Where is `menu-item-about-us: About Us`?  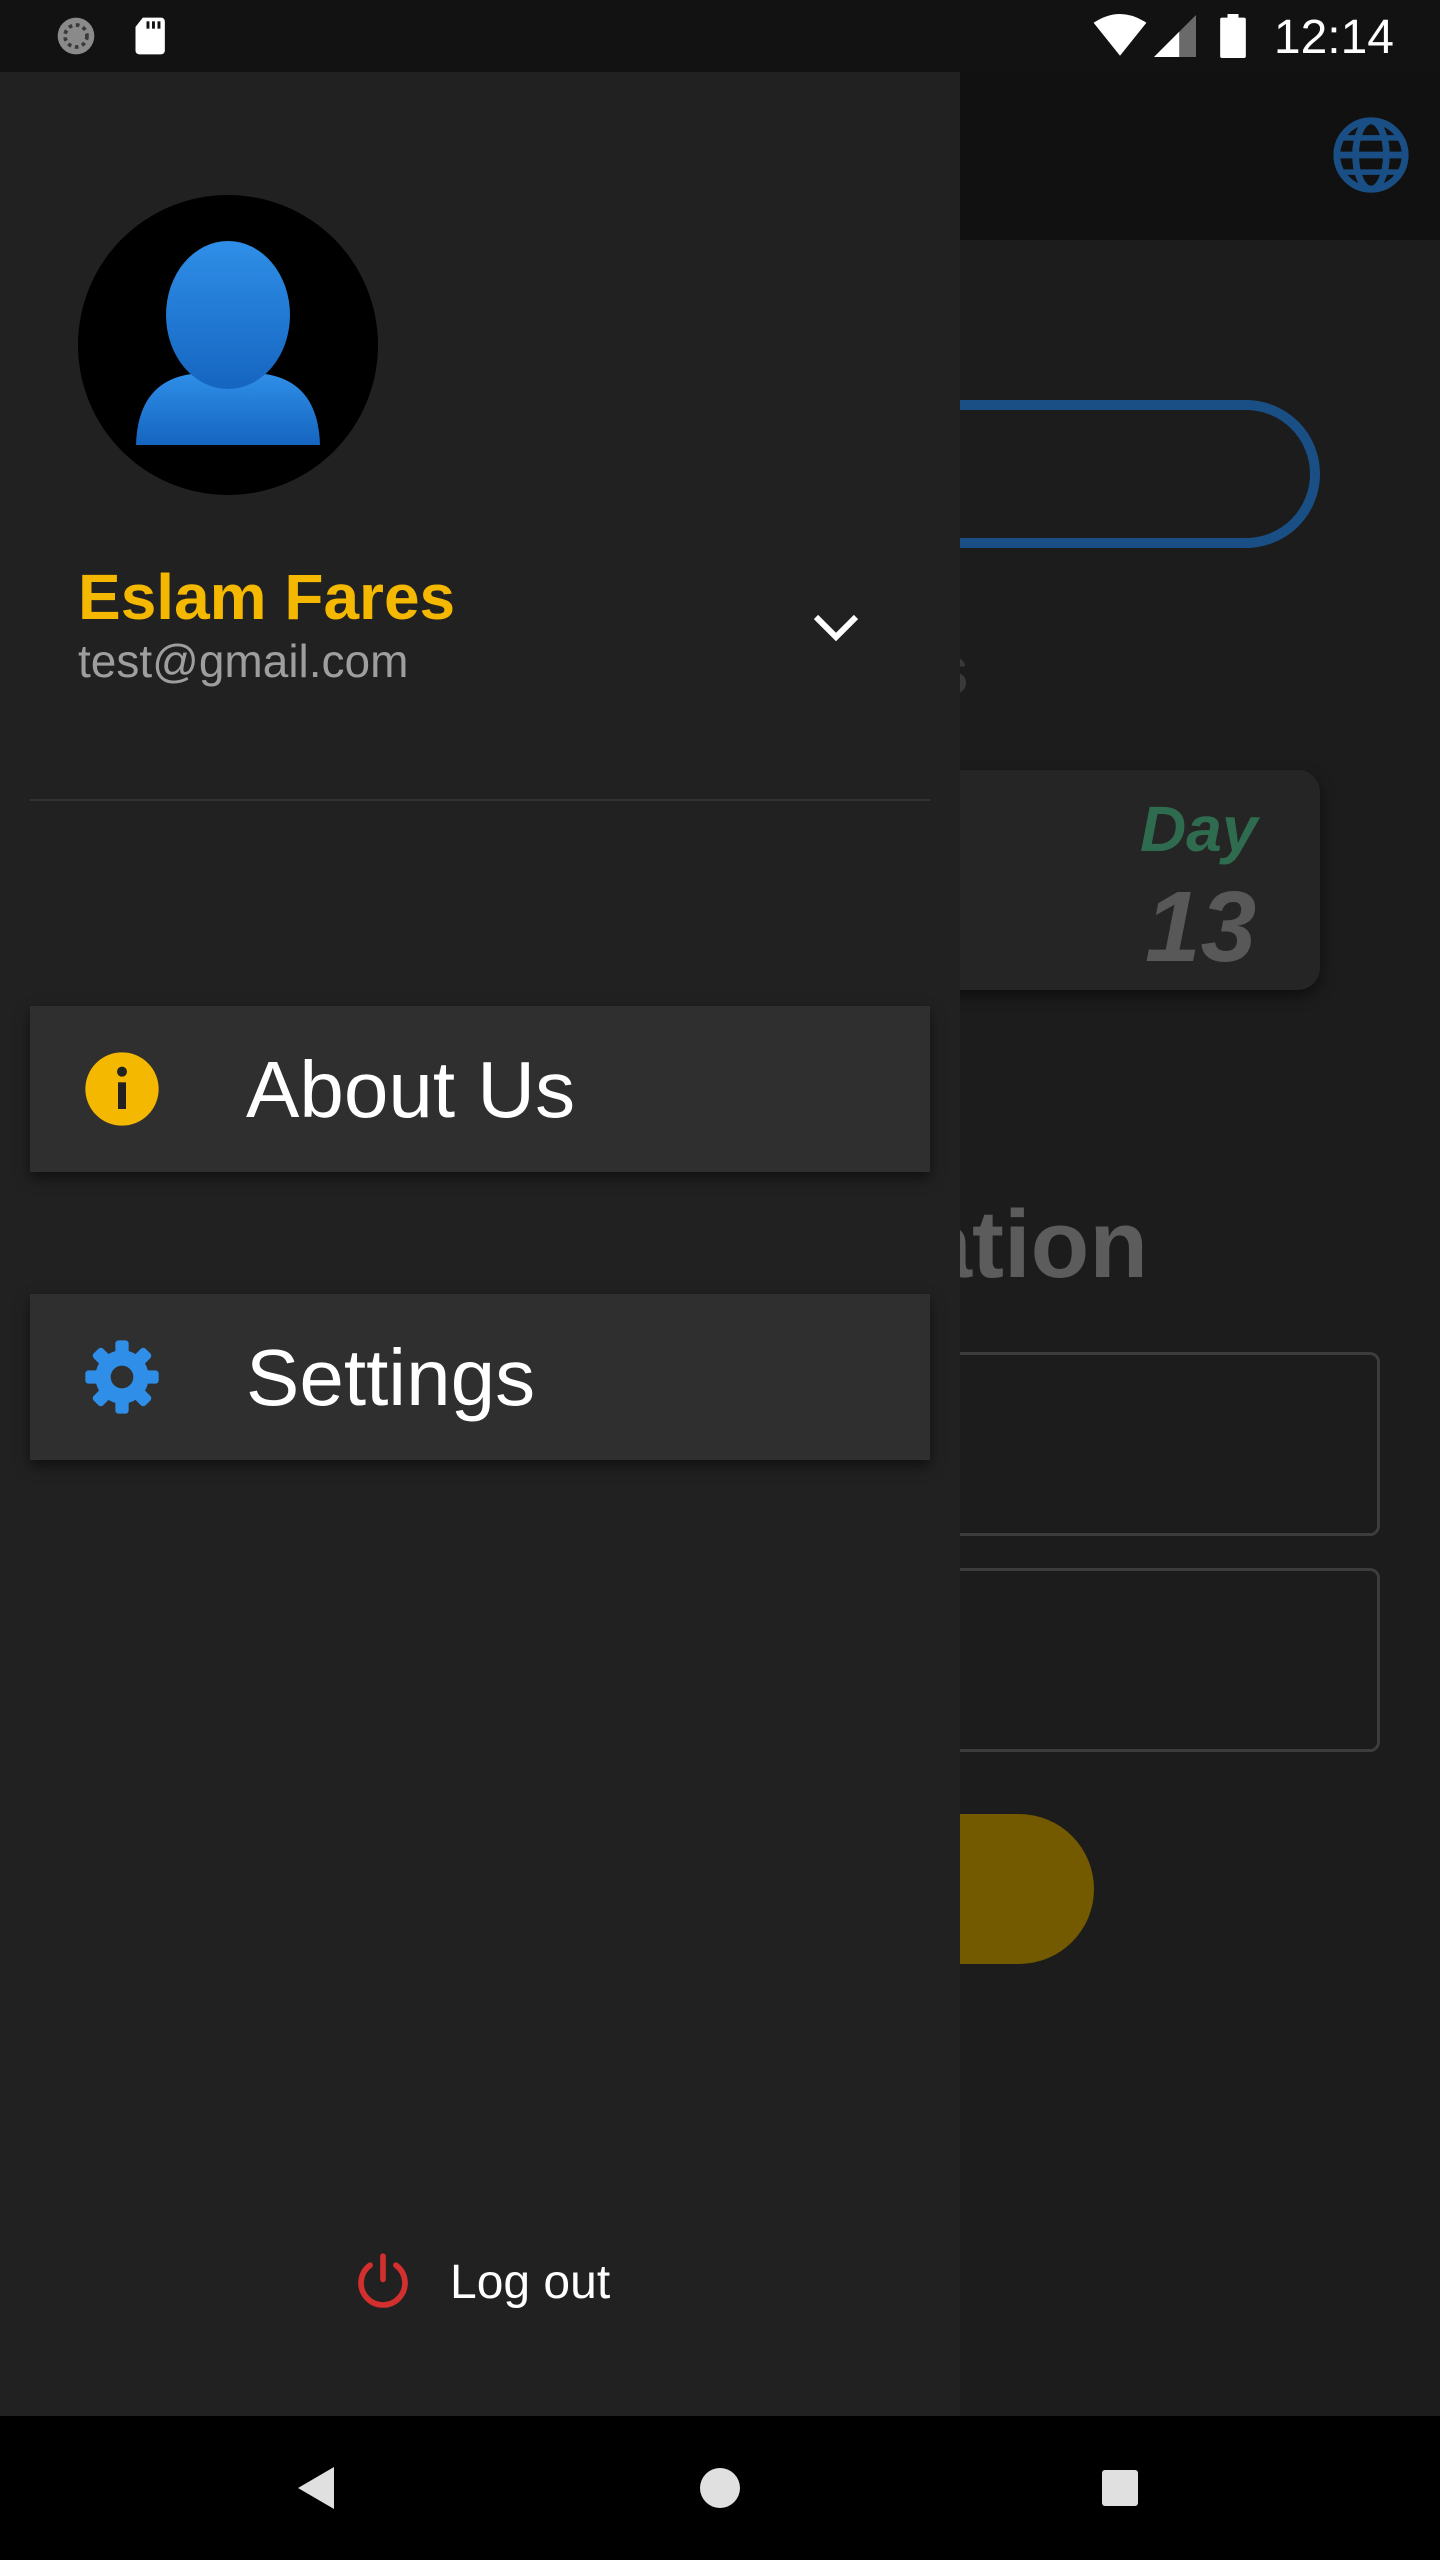 menu-item-about-us: About Us is located at coordinates (480, 1089).